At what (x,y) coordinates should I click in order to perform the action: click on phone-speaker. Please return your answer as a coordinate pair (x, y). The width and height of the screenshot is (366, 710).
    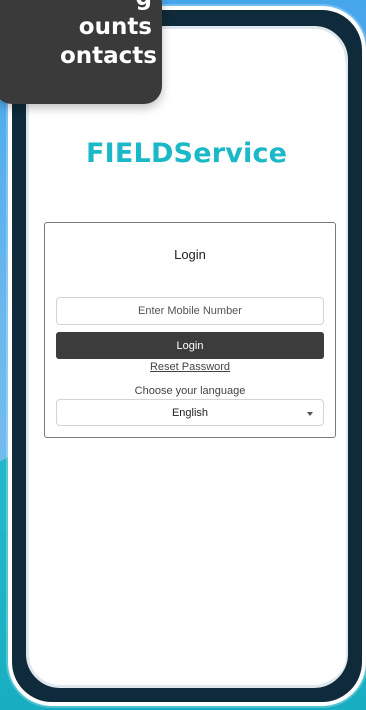
    Looking at the image, I should click on (201, 36).